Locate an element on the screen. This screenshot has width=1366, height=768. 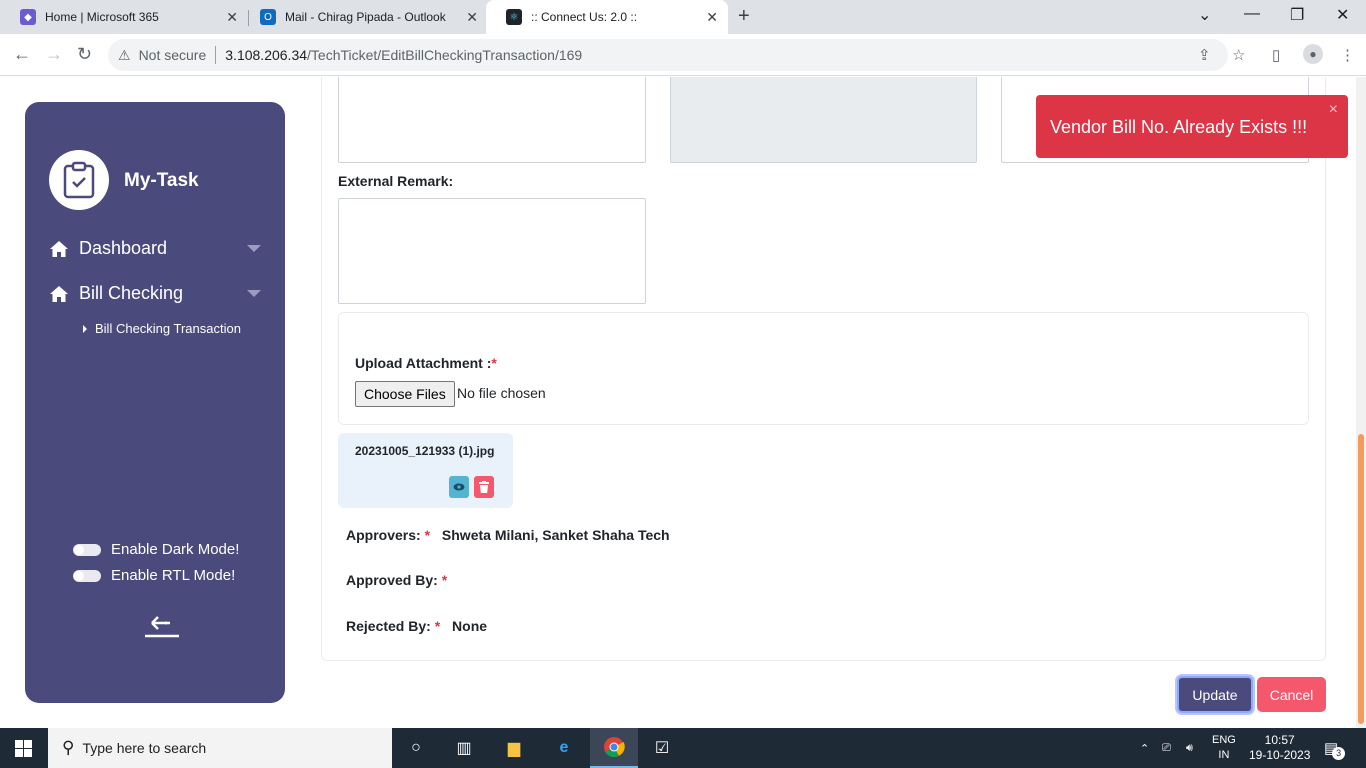
scrollbar-thumb is located at coordinates (1361, 579).